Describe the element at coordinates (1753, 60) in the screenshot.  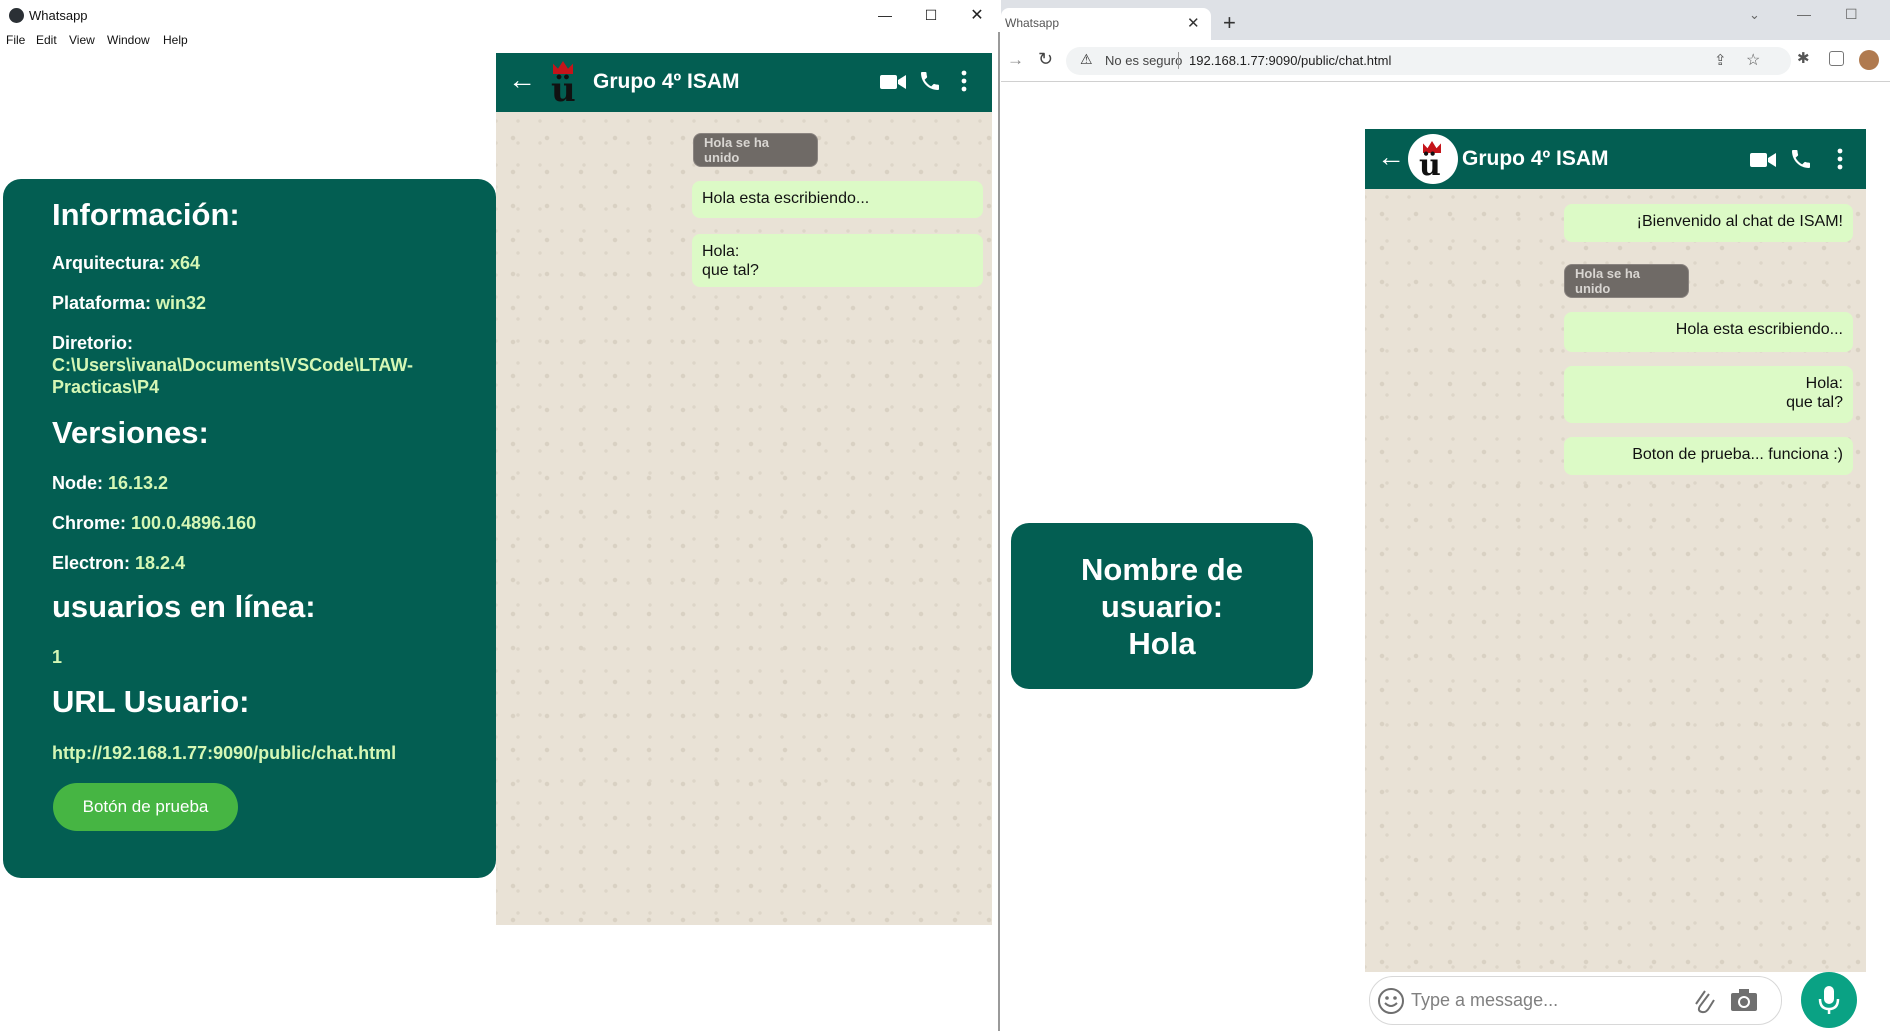
I see `bookmark-star-icon: ☆` at that location.